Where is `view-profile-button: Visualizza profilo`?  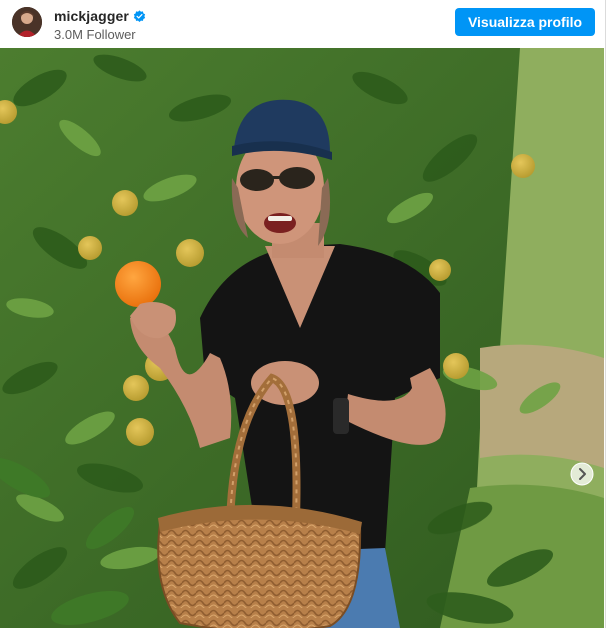 view-profile-button: Visualizza profilo is located at coordinates (525, 22).